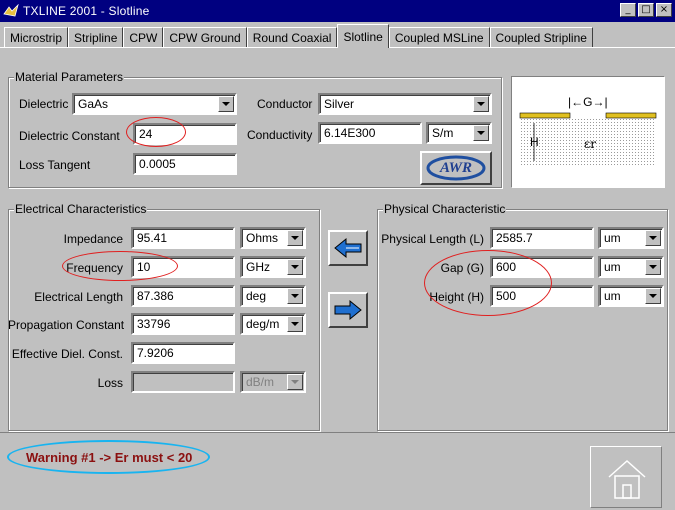 This screenshot has height=510, width=675. Describe the element at coordinates (285, 104) in the screenshot. I see `conductor-label: Conductor` at that location.